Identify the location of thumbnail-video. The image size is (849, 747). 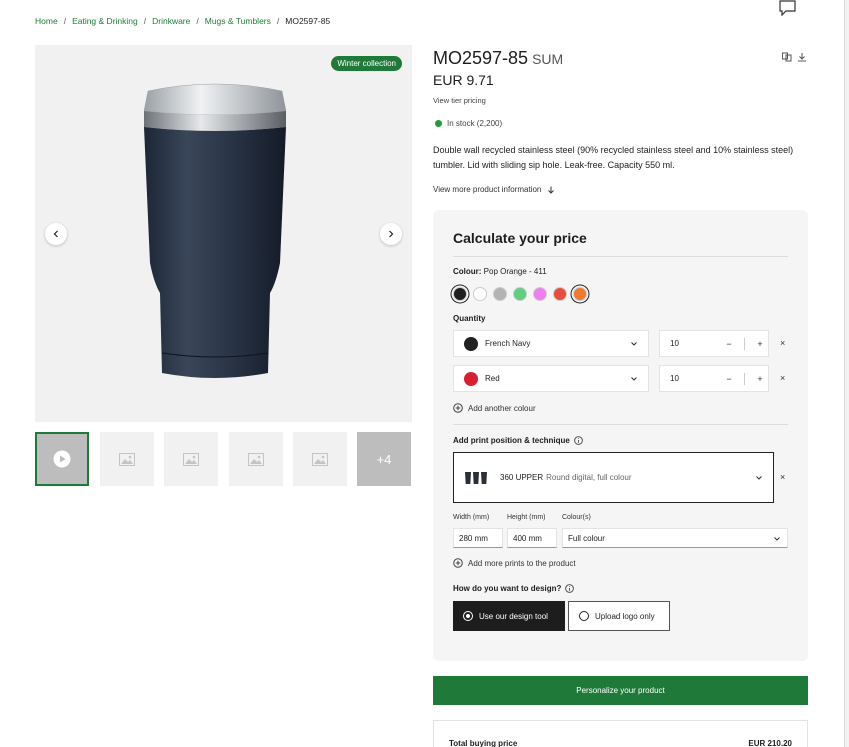
(62, 459).